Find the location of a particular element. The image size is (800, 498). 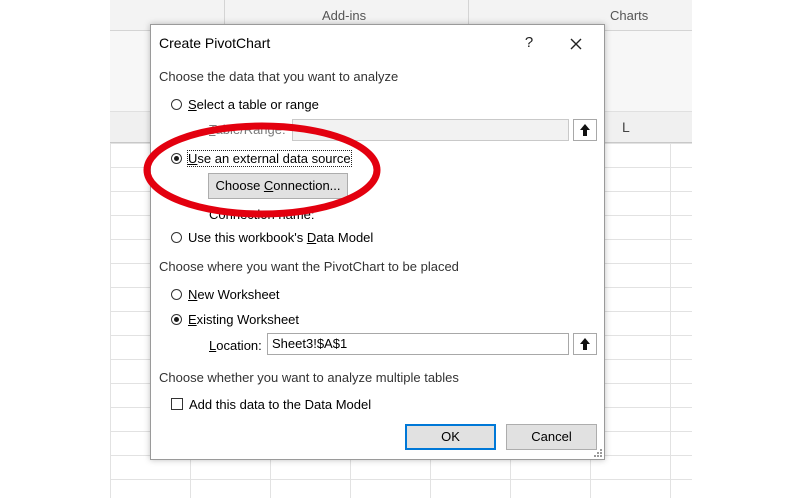

help-button: ? is located at coordinates (529, 43).